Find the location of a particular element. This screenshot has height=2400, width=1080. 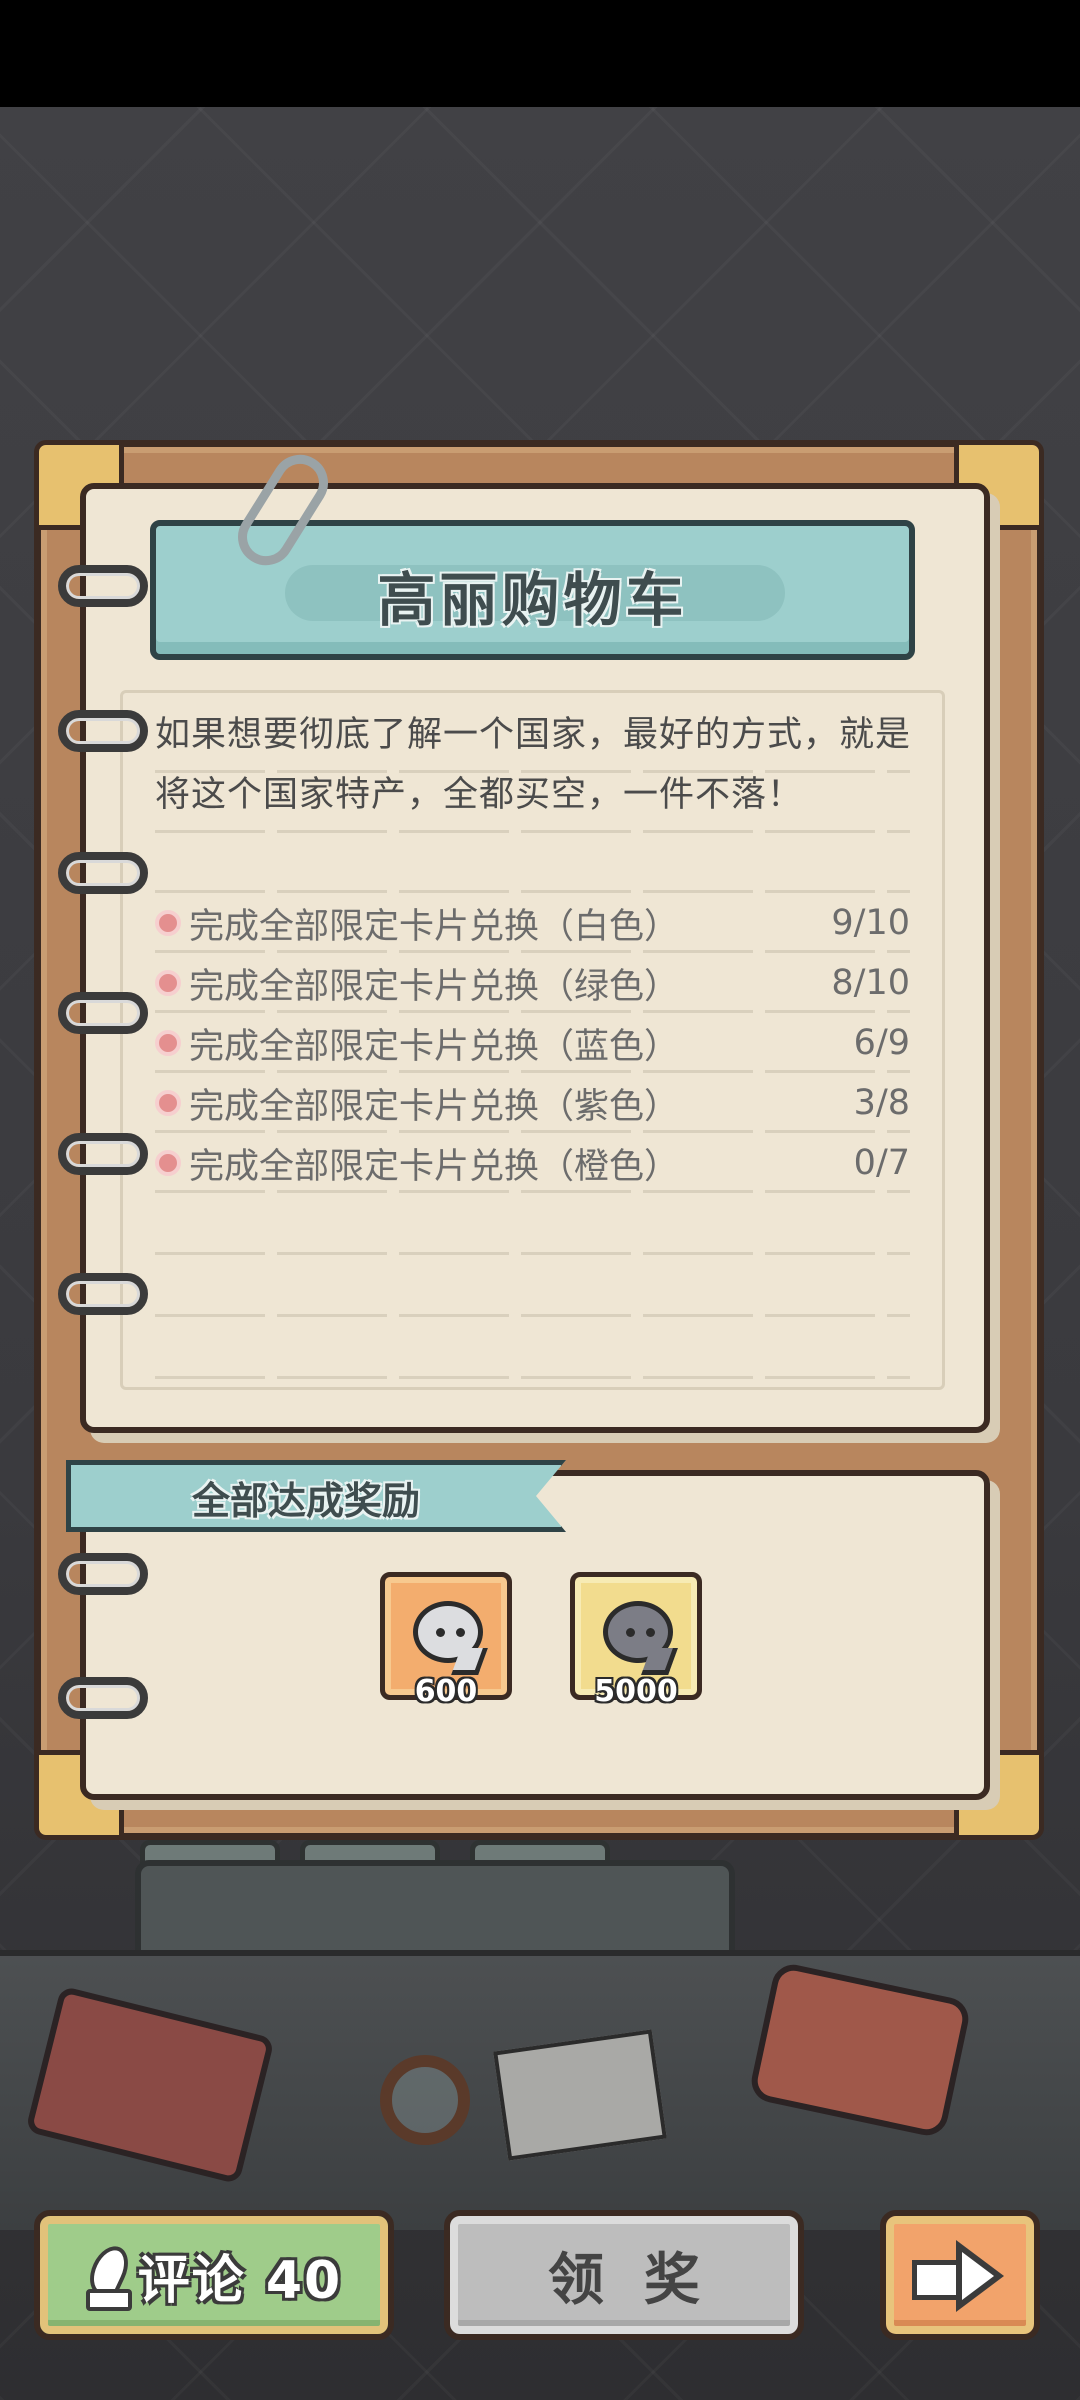

task-label: 完成全部限定卡片兑换（蓝色） is located at coordinates (434, 1046).